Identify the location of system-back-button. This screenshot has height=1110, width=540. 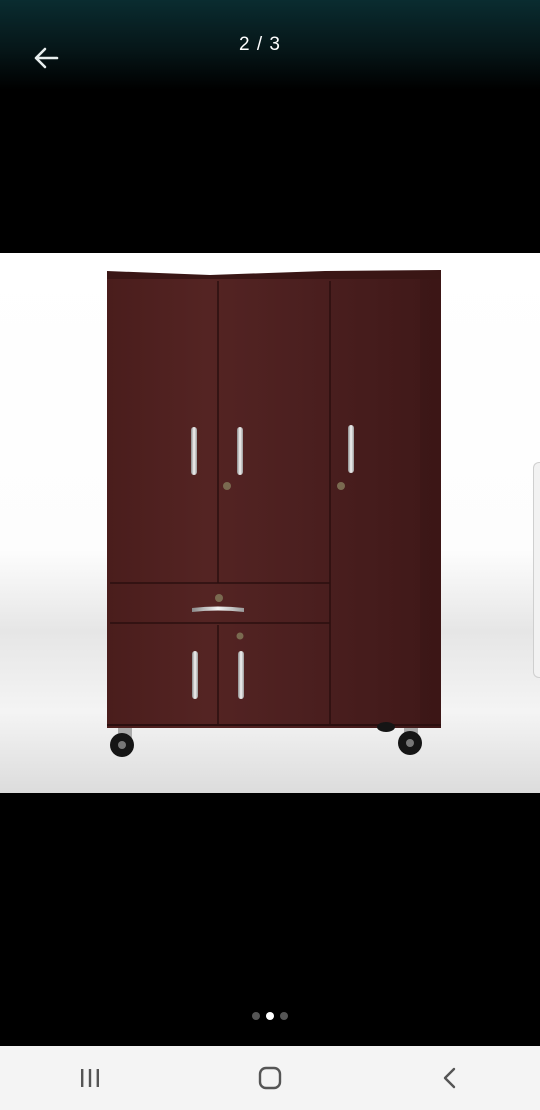
(450, 1078).